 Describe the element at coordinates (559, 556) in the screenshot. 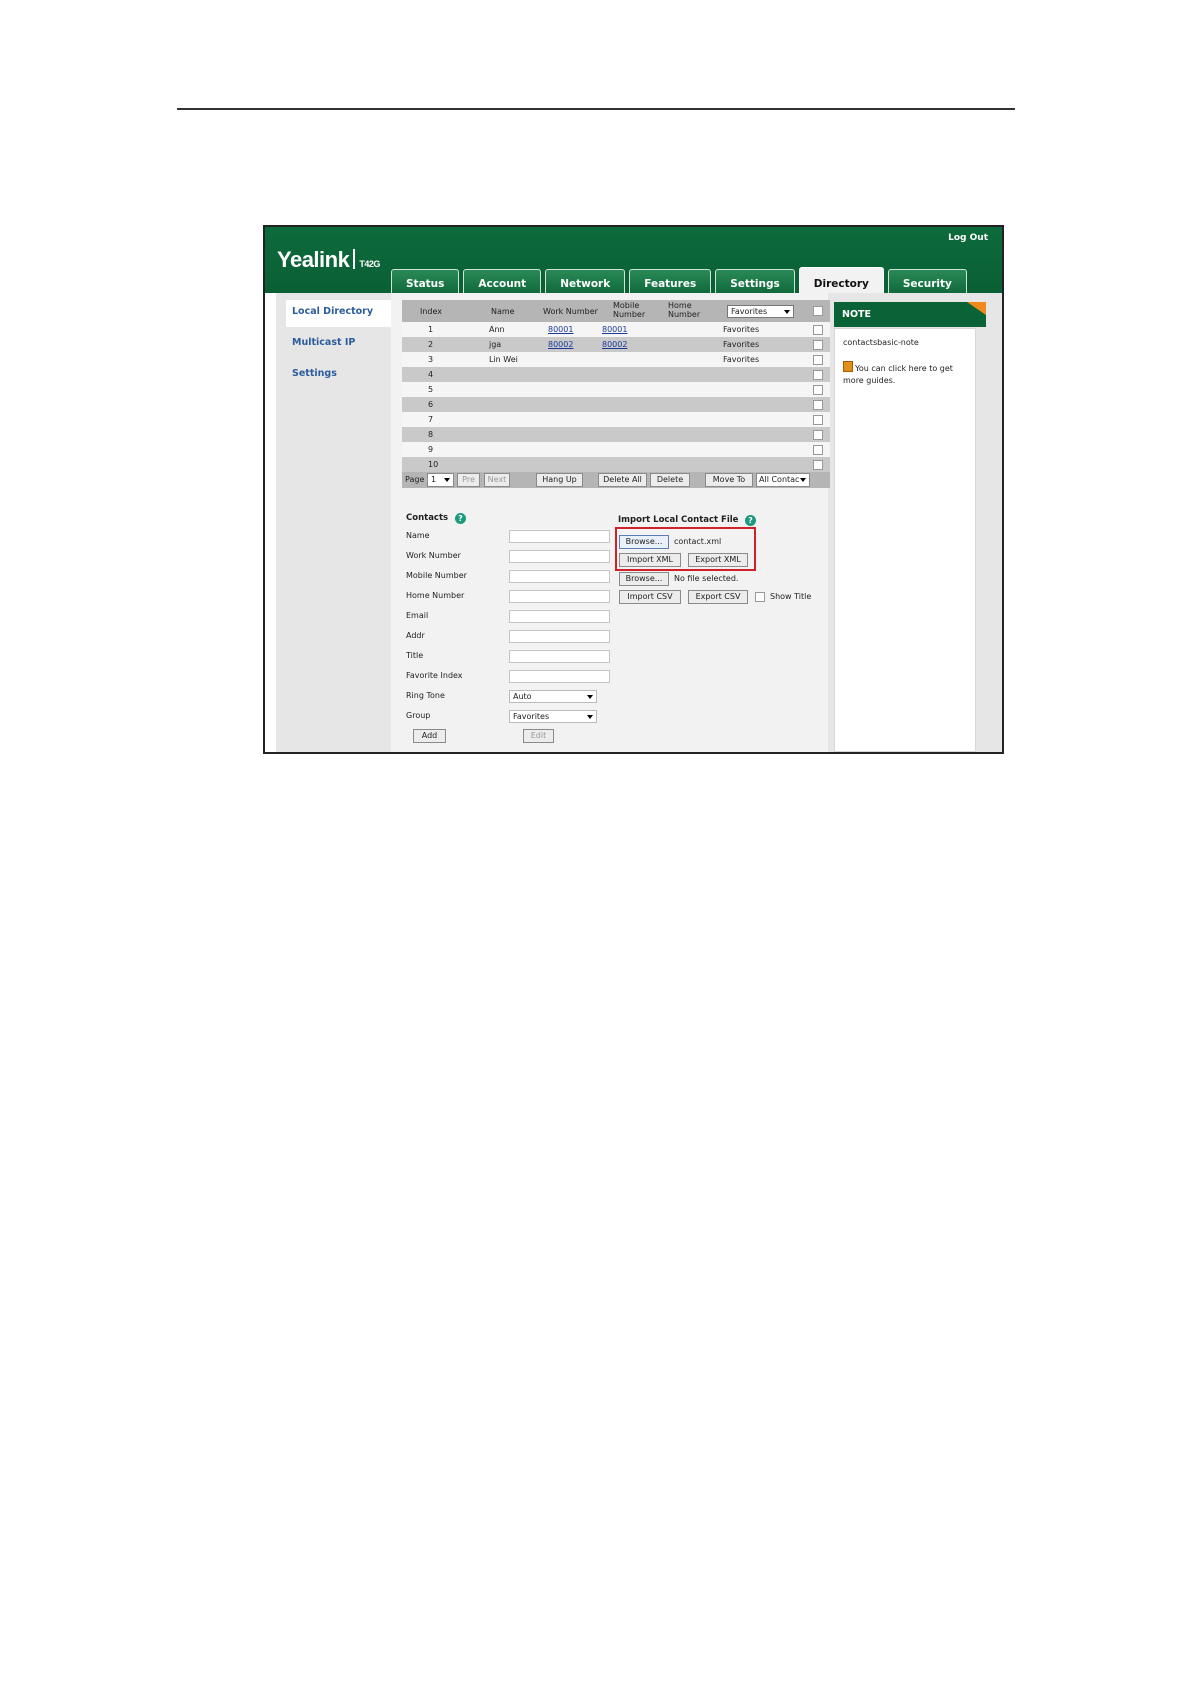

I see `work-number-input` at that location.